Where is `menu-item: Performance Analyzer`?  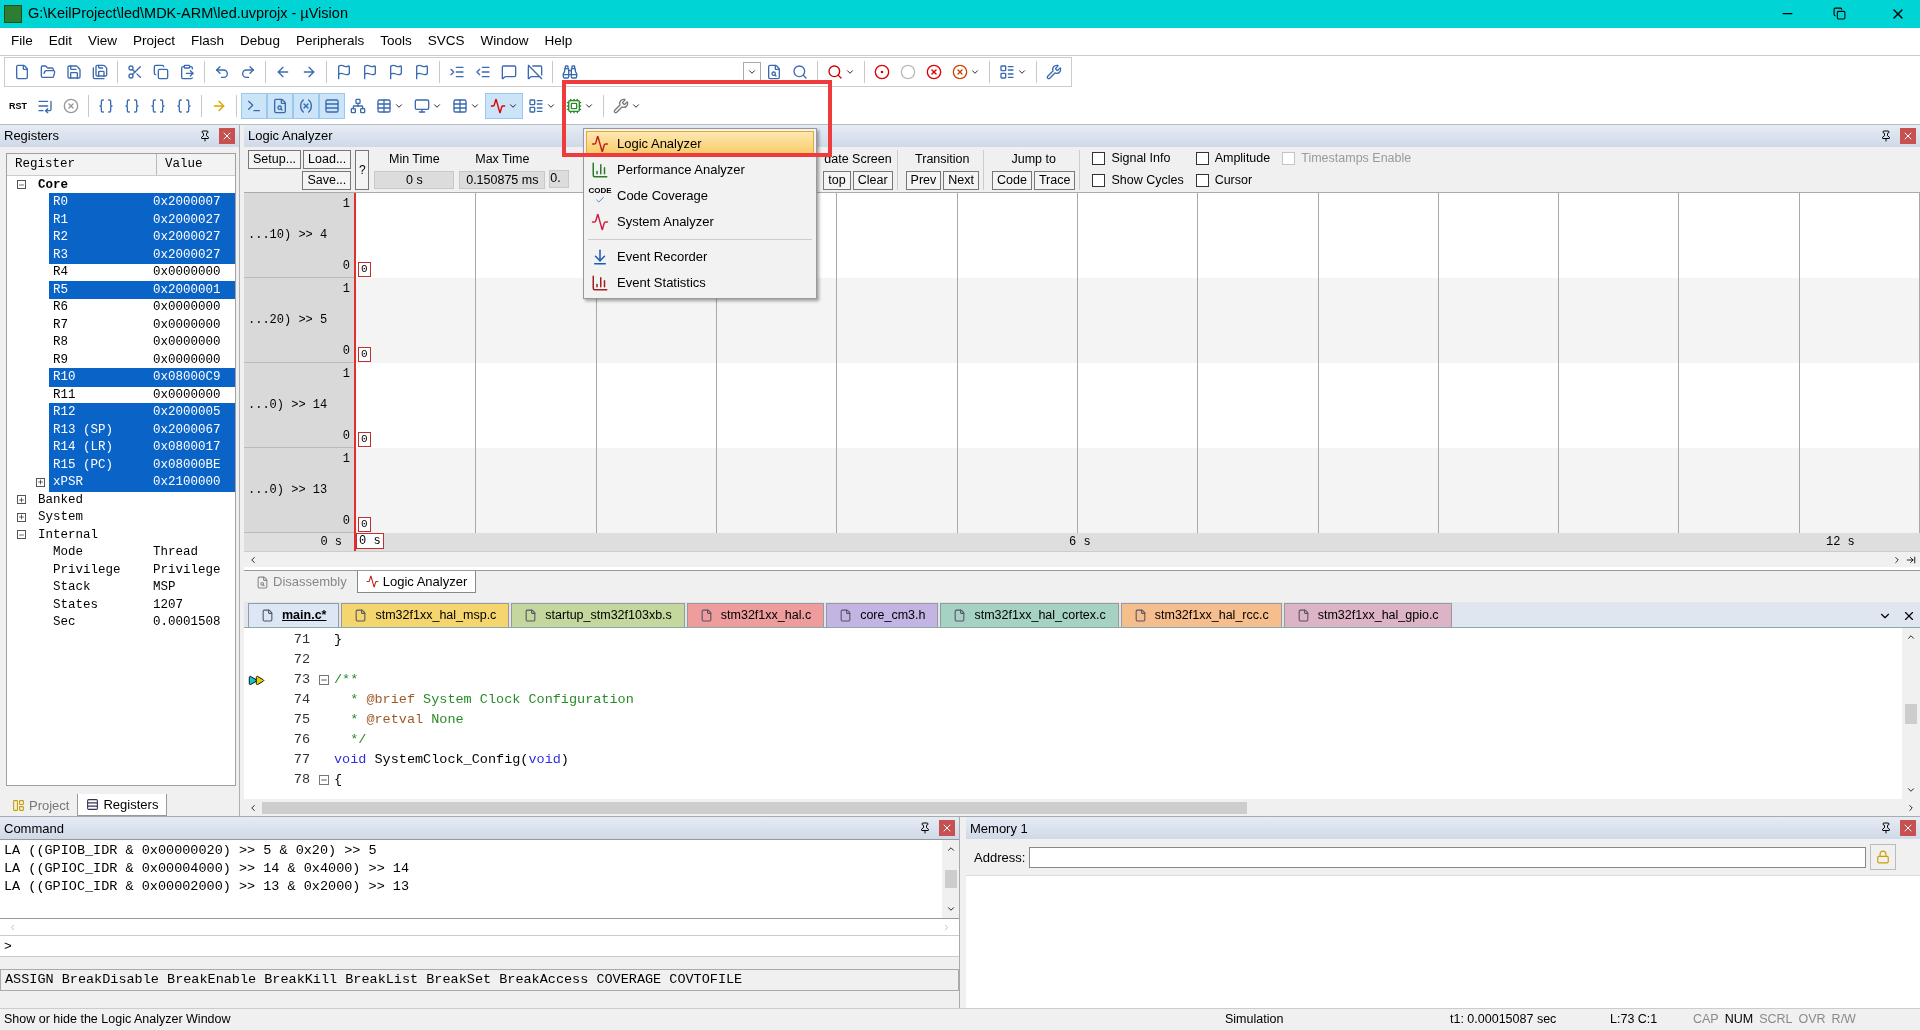
menu-item: Performance Analyzer is located at coordinates (700, 170).